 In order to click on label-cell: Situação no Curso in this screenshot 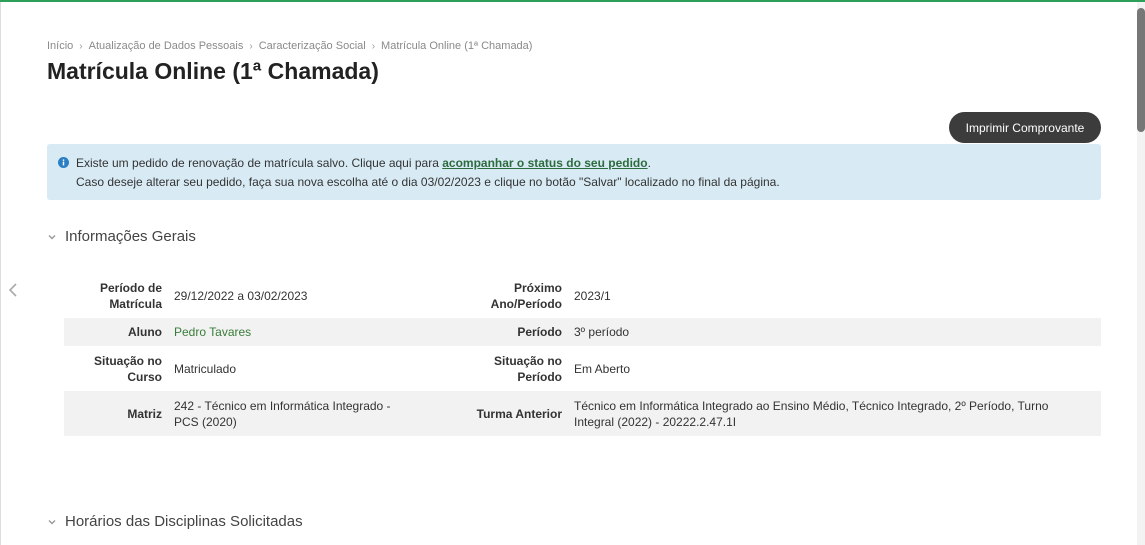, I will do `click(127, 368)`.